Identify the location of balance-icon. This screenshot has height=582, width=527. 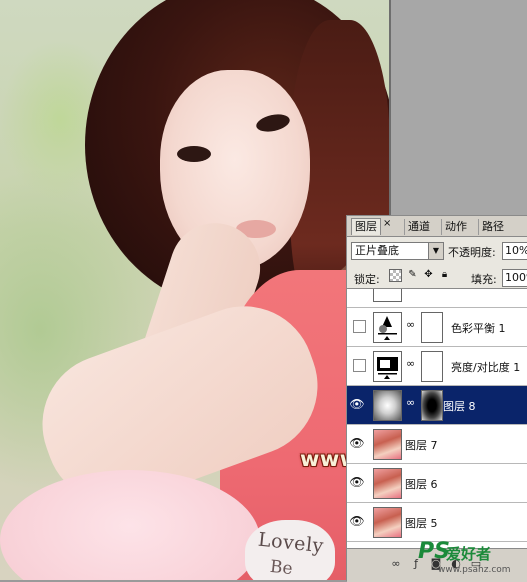
(387, 327).